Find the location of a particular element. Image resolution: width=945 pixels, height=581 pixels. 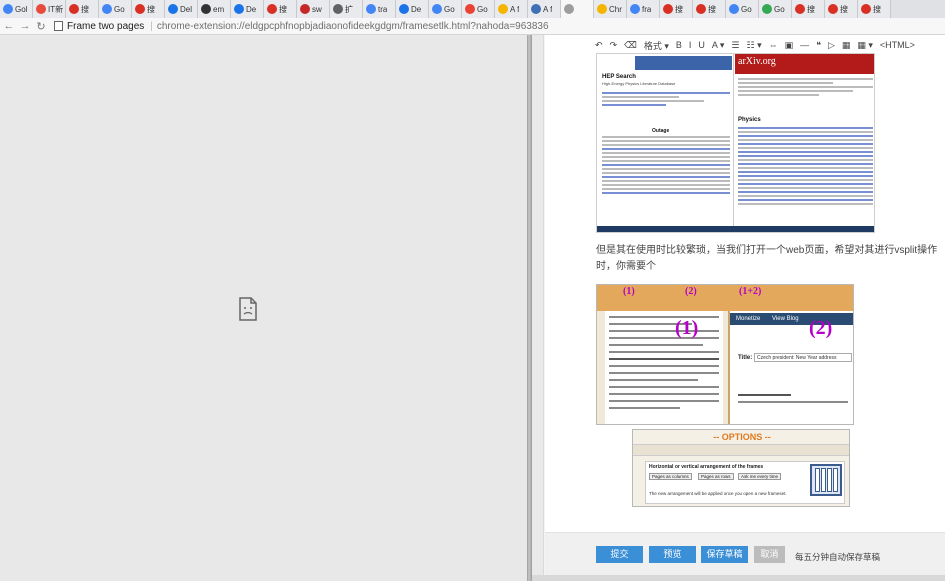

browser-tab: tra is located at coordinates (379, 9).